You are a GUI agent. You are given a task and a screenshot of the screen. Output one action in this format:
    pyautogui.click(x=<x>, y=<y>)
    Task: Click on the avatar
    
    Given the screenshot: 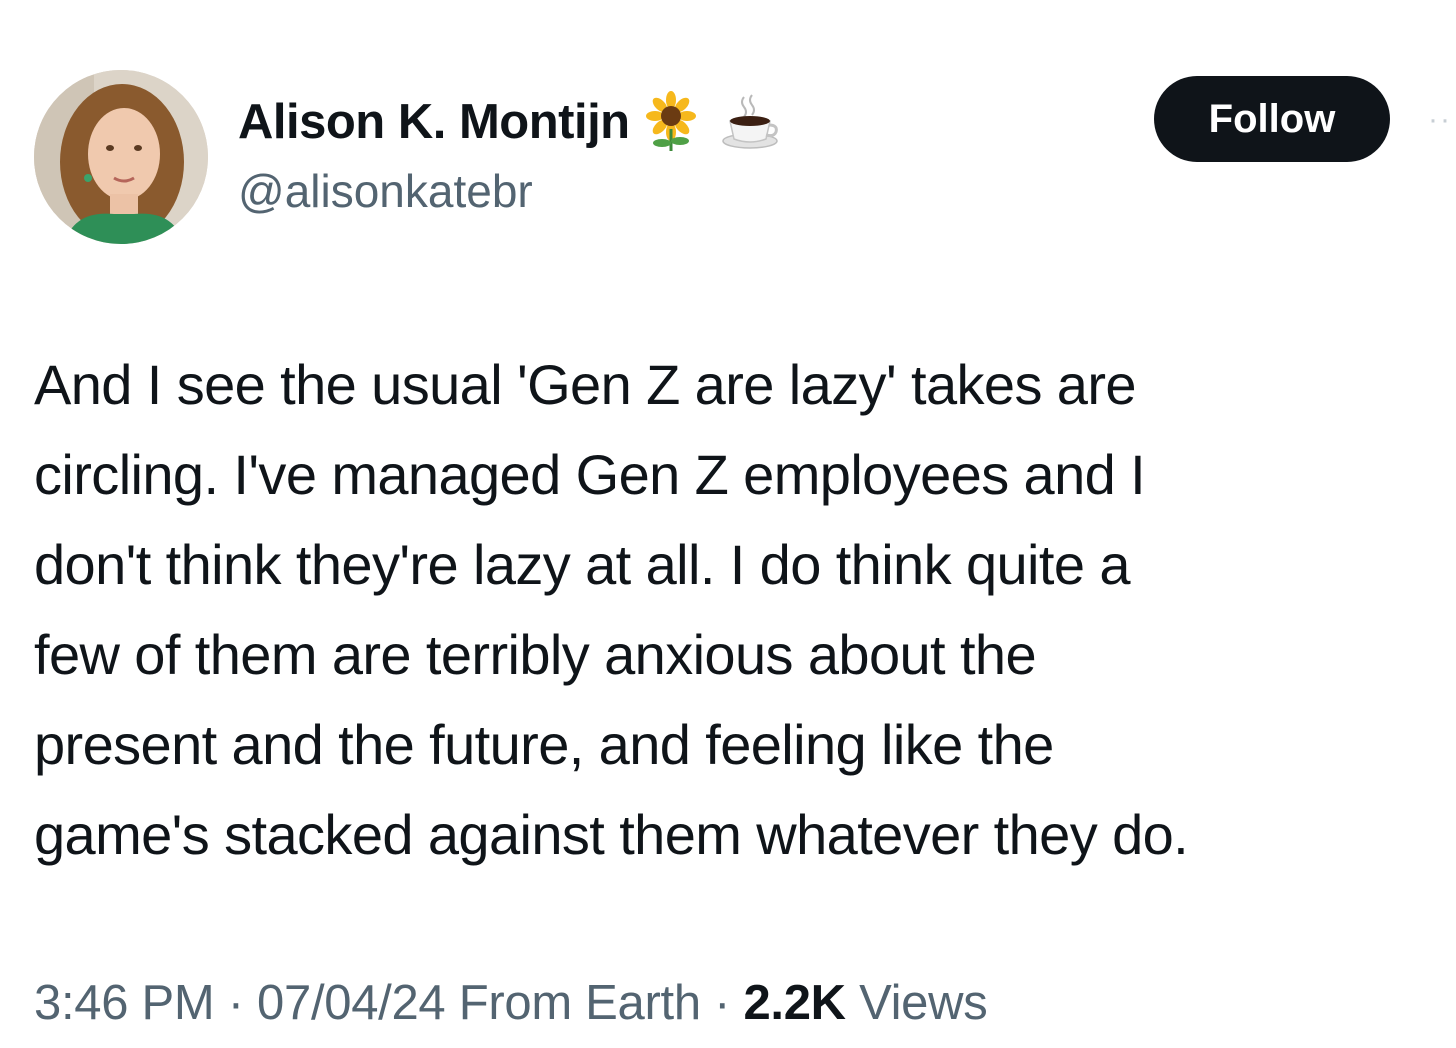 What is the action you would take?
    pyautogui.click(x=121, y=157)
    